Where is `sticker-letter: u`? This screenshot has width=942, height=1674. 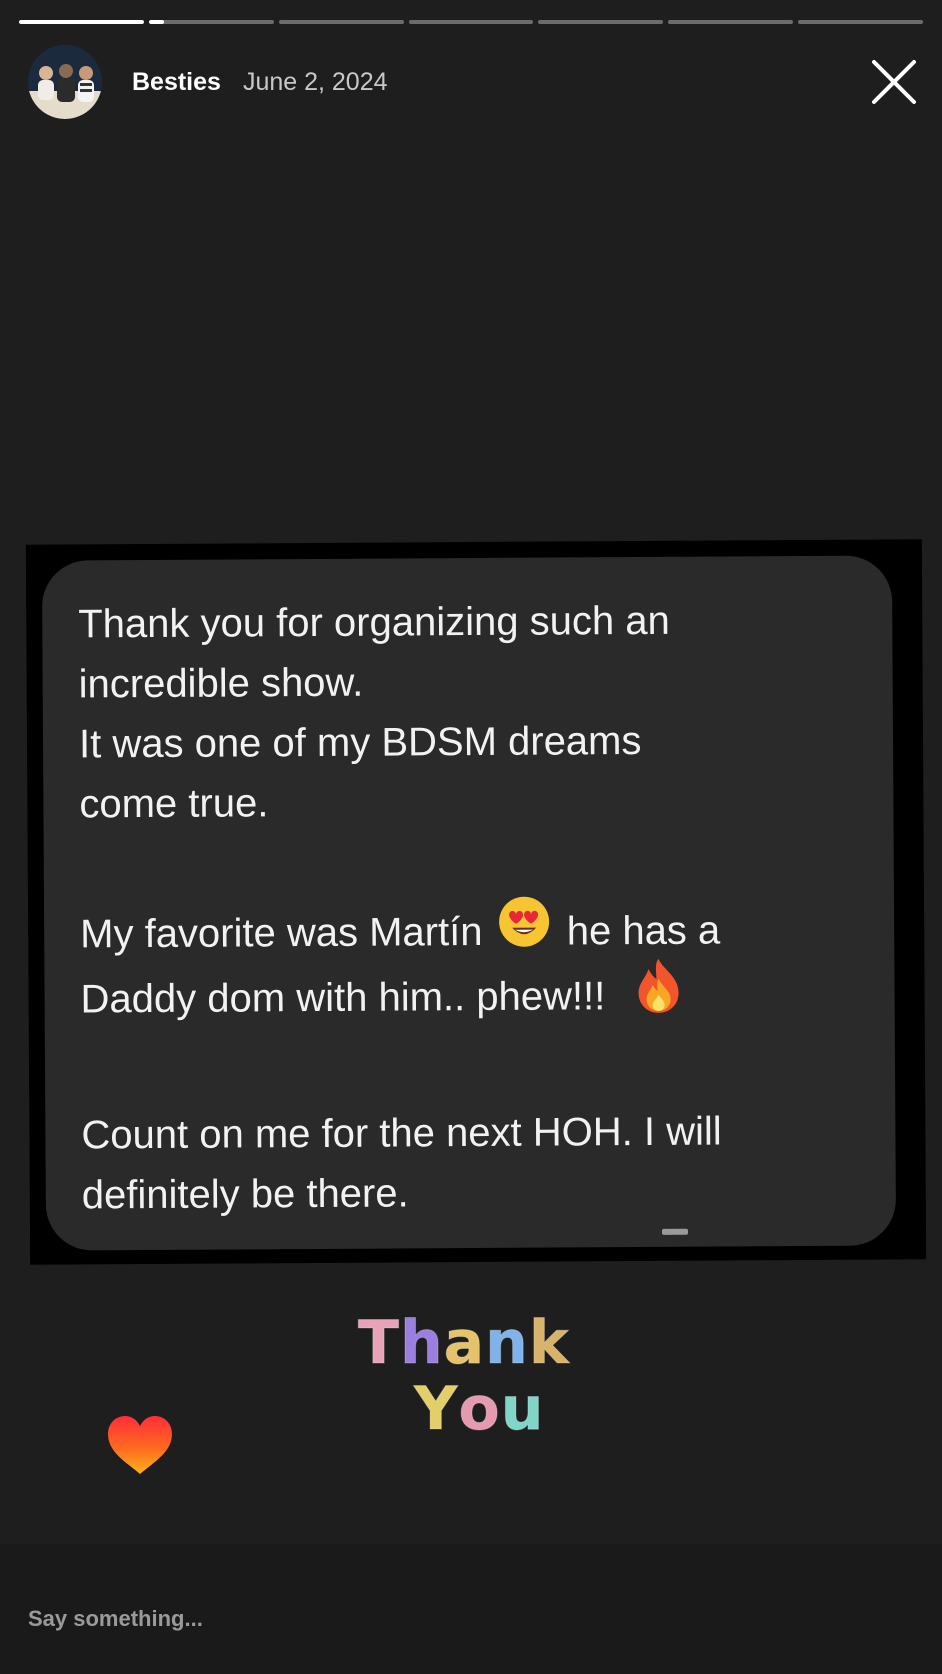
sticker-letter: u is located at coordinates (522, 1409).